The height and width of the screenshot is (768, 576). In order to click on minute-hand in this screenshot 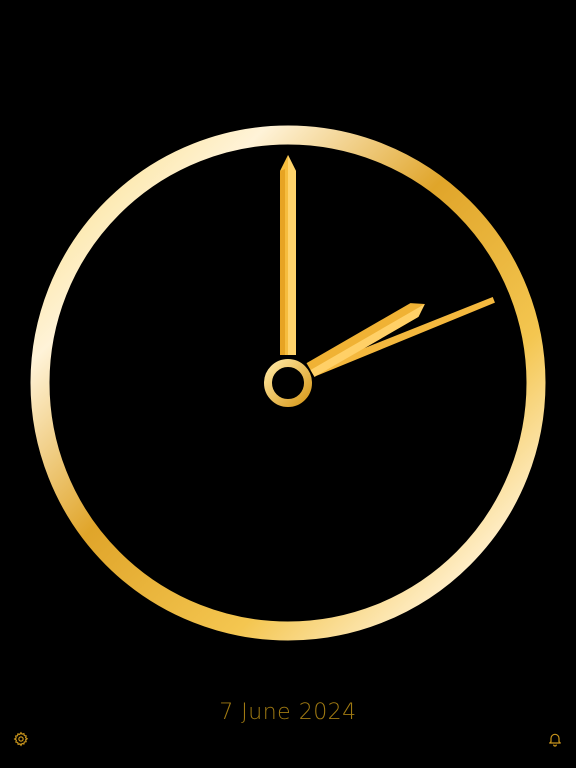, I will do `click(288, 255)`.